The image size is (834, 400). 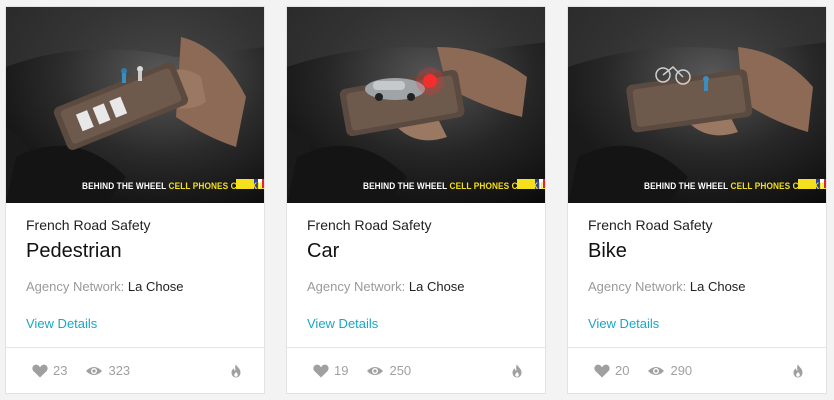 What do you see at coordinates (697, 251) in the screenshot?
I see `campaign-title: Bike` at bounding box center [697, 251].